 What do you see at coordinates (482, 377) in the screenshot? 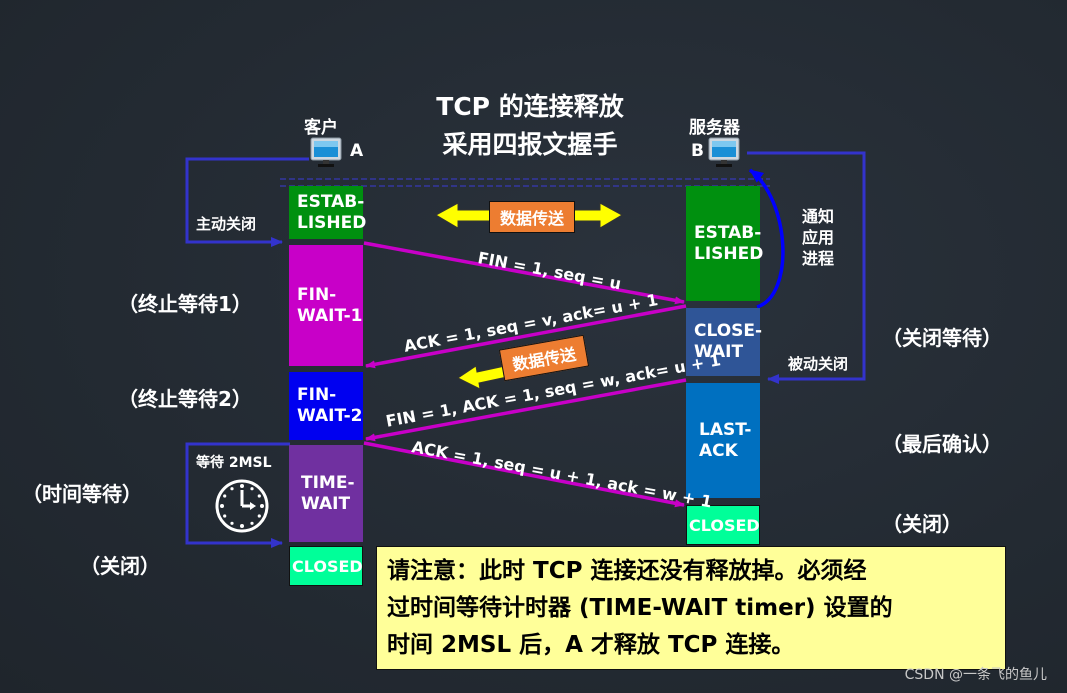
I see `data-transfer-mid-arrow` at bounding box center [482, 377].